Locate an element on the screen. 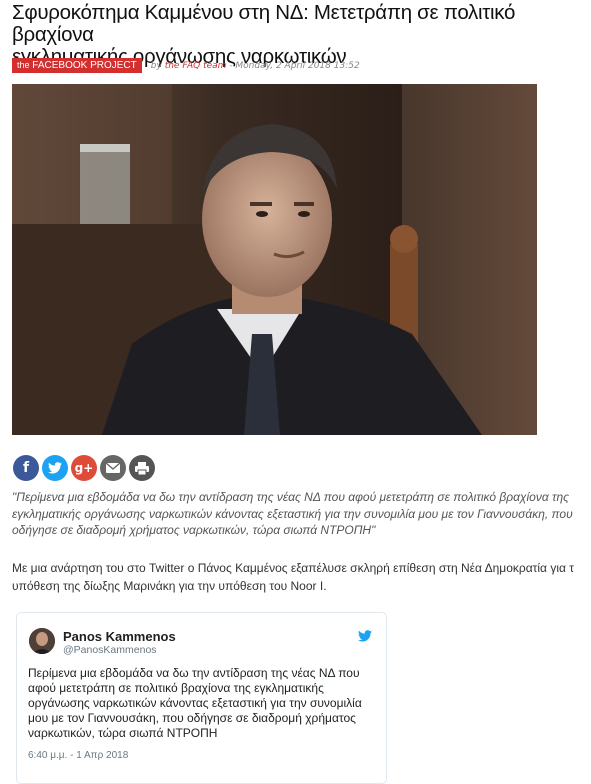 The width and height of the screenshot is (591, 784). googleplus-share-button: g+ is located at coordinates (84, 468).